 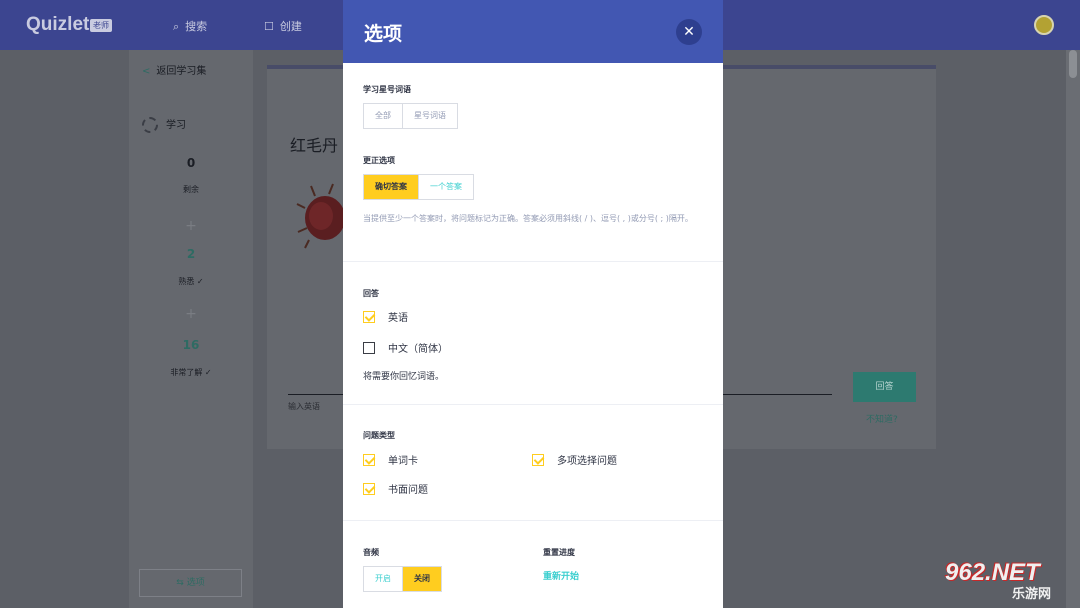 What do you see at coordinates (191, 163) in the screenshot?
I see `remaining-count: 0` at bounding box center [191, 163].